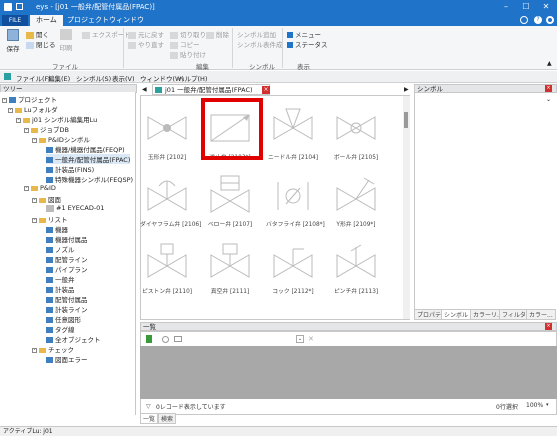 Image resolution: width=557 pixels, height=436 pixels. What do you see at coordinates (293, 263) in the screenshot?
I see `cock-icon` at bounding box center [293, 263].